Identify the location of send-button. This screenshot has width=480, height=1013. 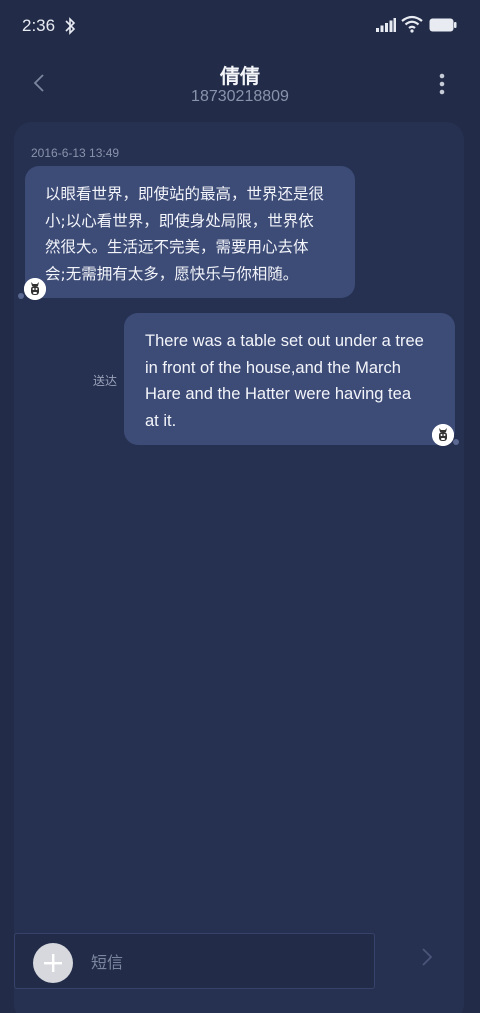
(427, 957).